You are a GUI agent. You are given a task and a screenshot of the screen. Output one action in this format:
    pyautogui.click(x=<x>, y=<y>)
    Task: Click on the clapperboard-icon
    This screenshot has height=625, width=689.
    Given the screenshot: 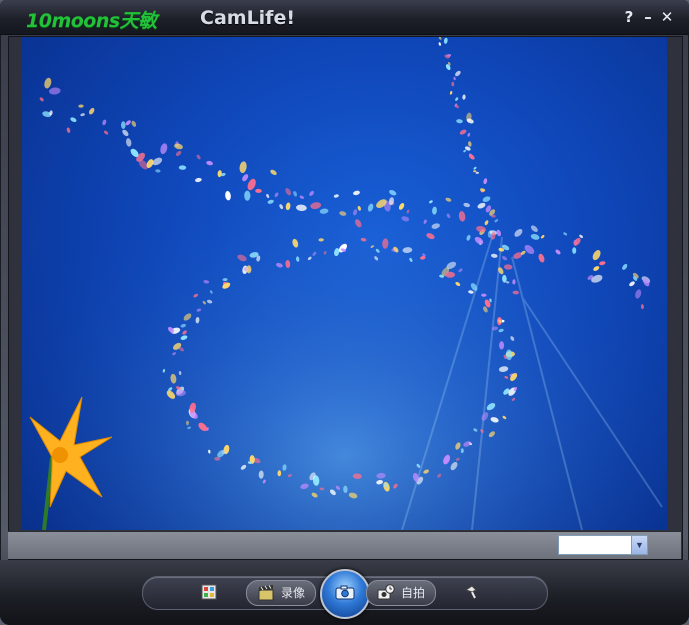 What is the action you would take?
    pyautogui.click(x=266, y=593)
    